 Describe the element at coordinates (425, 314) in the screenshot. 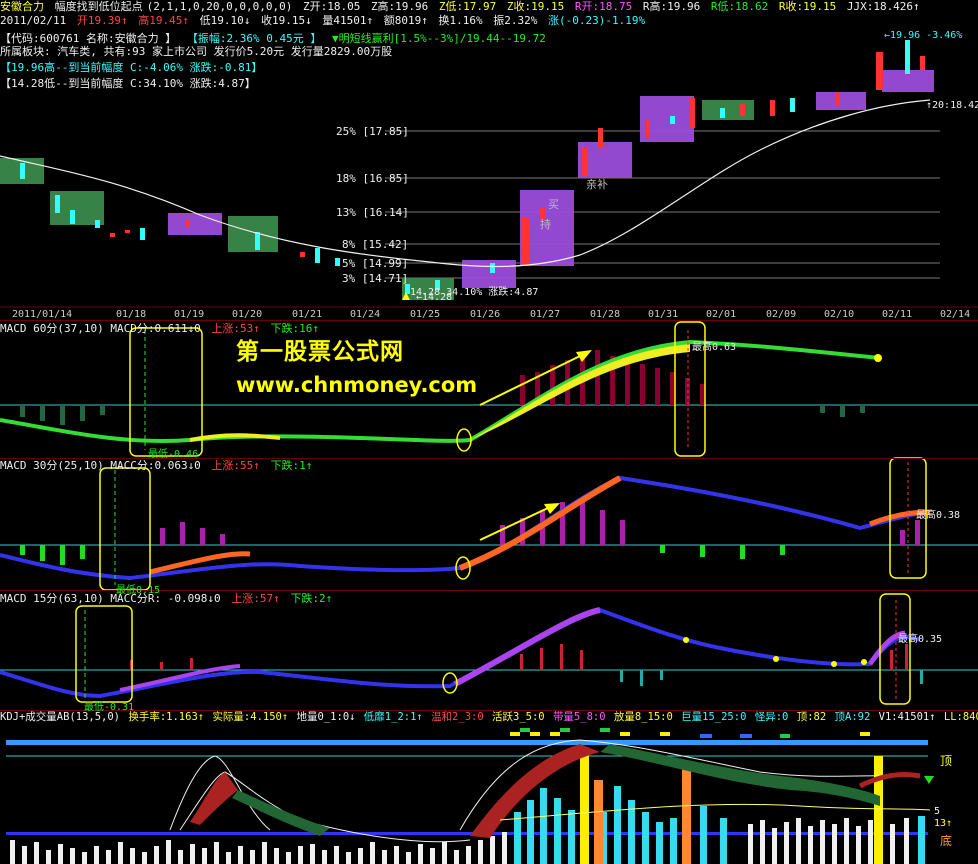

I see `date-label: 01/25` at that location.